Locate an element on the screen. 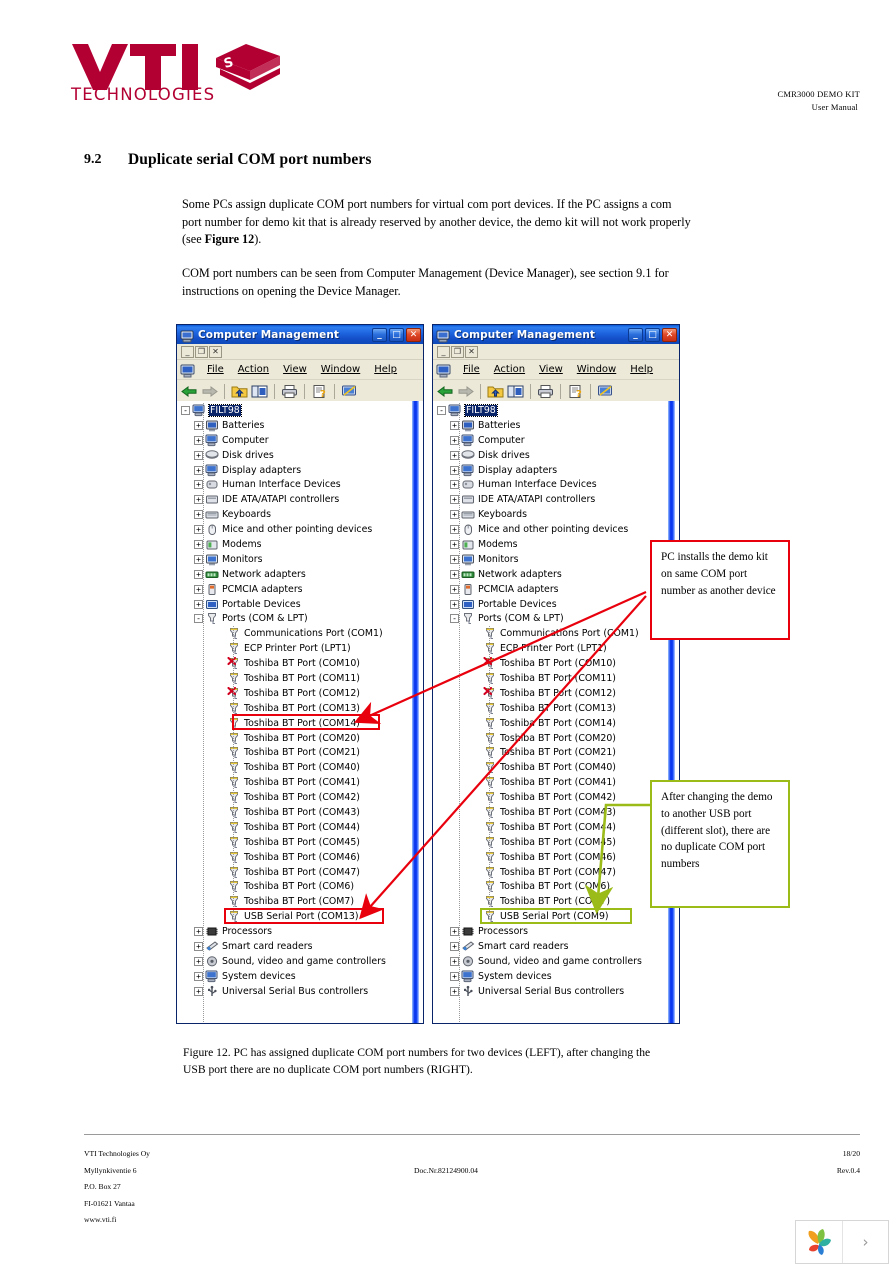 The image size is (892, 1264). close-button: ✕ is located at coordinates (413, 334).